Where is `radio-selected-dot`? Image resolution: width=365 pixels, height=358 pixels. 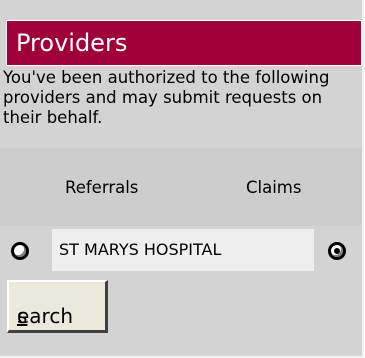
radio-selected-dot is located at coordinates (337, 251).